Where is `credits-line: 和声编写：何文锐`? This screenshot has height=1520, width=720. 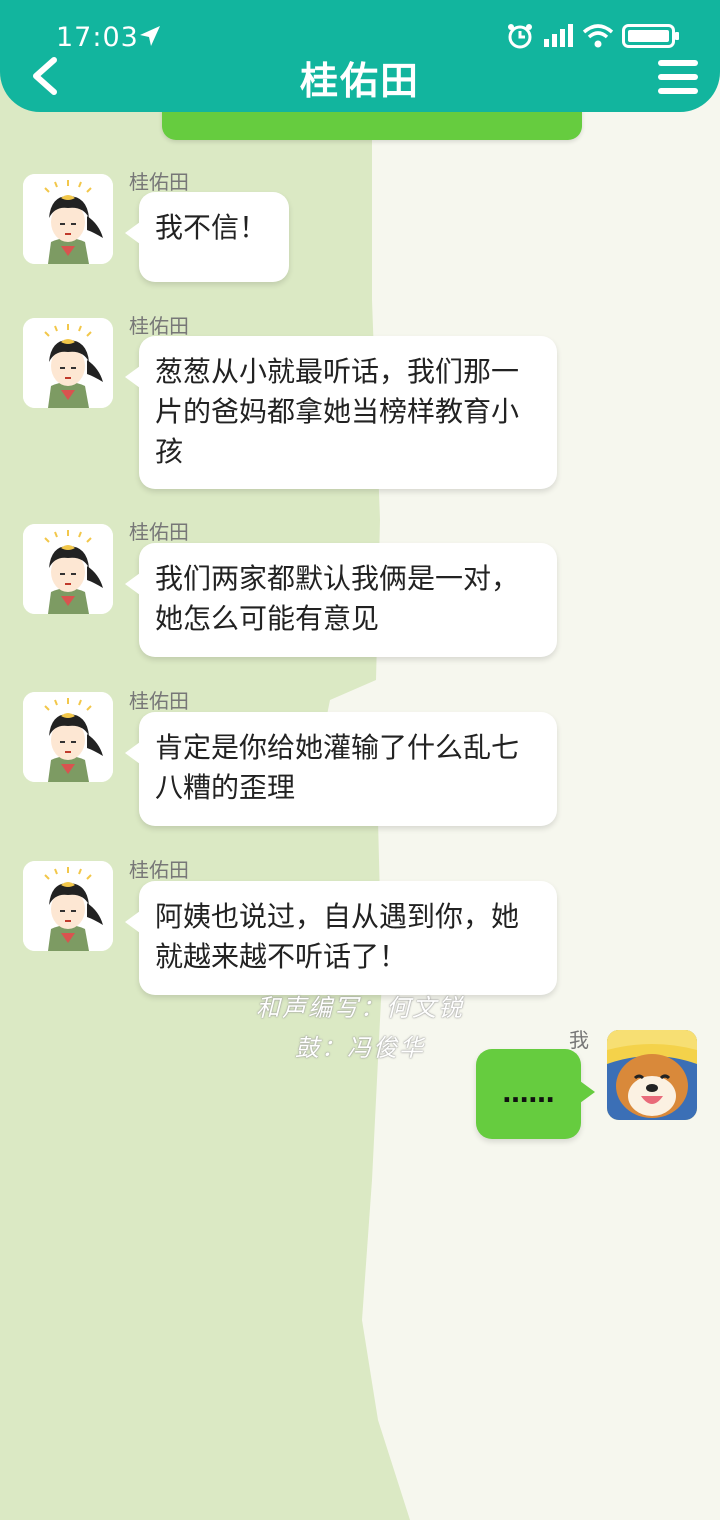 credits-line: 和声编写：何文锐 is located at coordinates (360, 1008).